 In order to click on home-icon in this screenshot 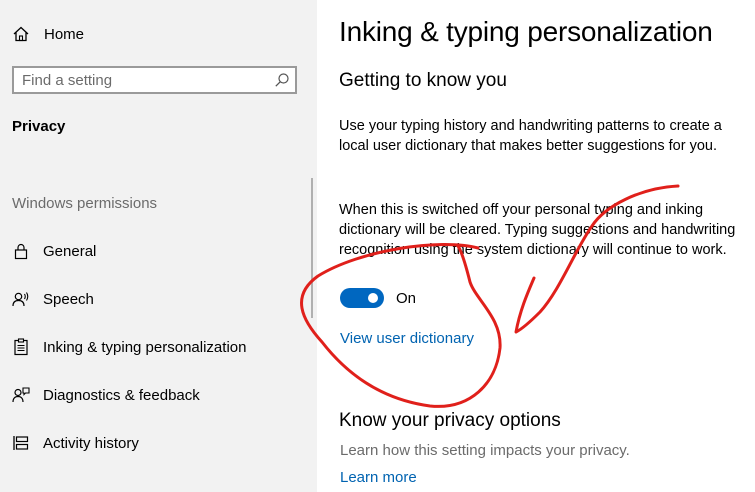, I will do `click(21, 34)`.